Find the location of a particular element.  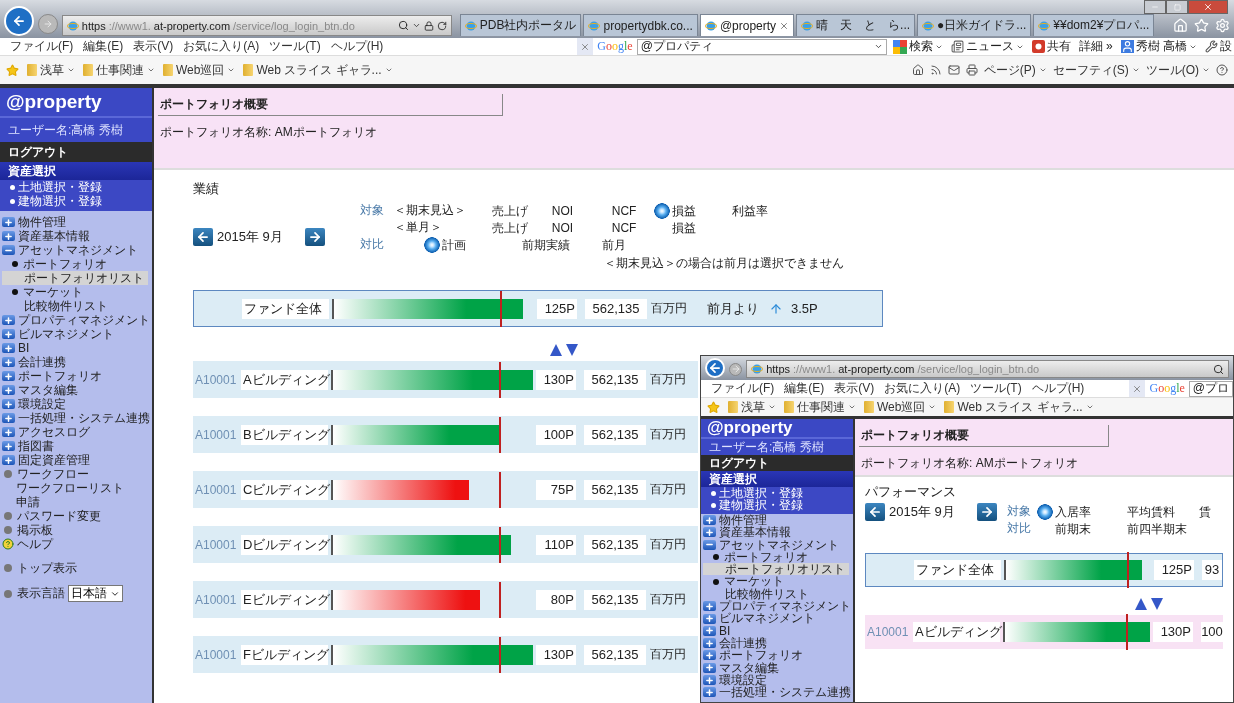

nav-item: パスワード変更 is located at coordinates (75, 516).